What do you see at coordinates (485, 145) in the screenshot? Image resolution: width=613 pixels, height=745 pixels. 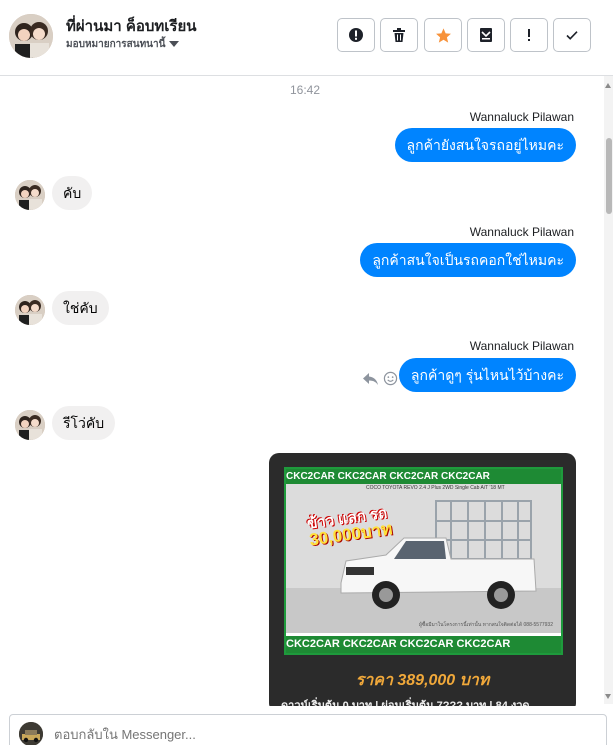 I see `outgoing-message: ลูกค้ายังสนใจรถอยู่ไหมคะ` at bounding box center [485, 145].